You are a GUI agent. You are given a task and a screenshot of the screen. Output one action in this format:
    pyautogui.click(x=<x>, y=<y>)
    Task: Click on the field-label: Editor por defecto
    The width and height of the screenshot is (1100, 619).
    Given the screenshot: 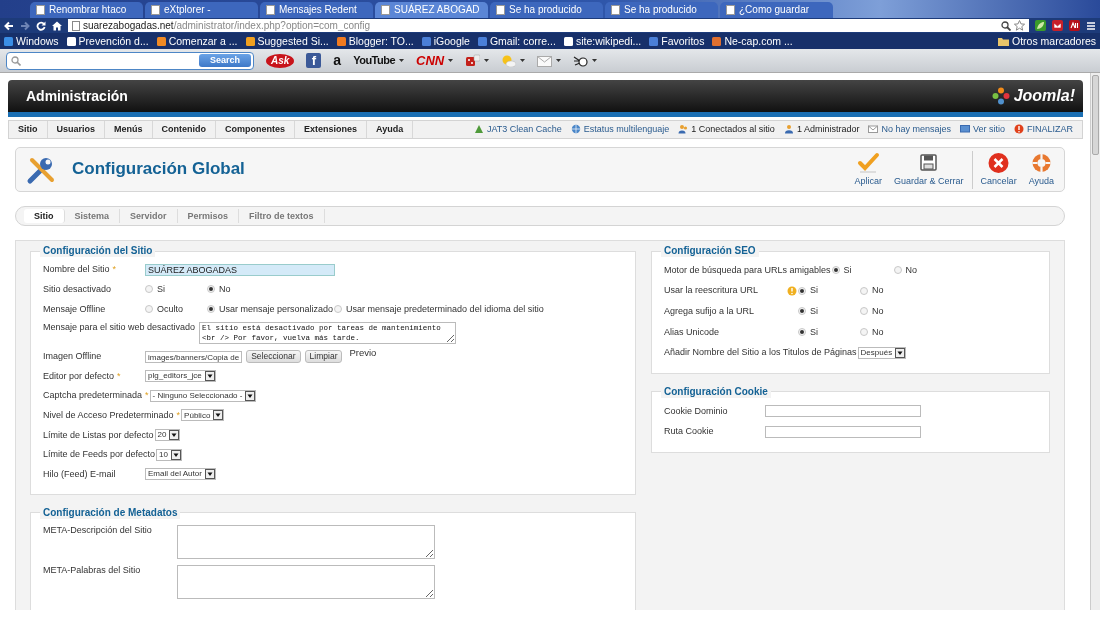 What is the action you would take?
    pyautogui.click(x=79, y=376)
    